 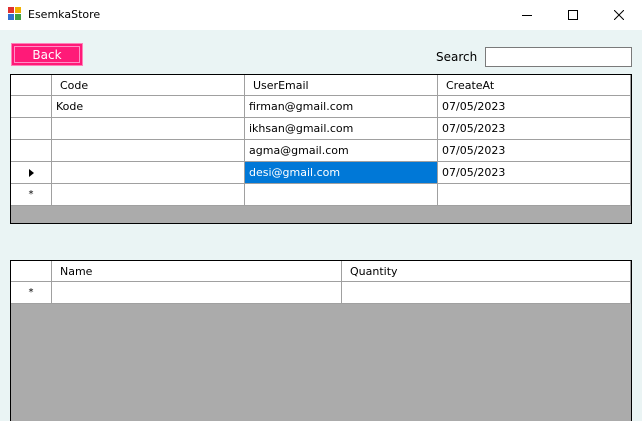 I want to click on column-header-quantity: Quantity, so click(x=486, y=271).